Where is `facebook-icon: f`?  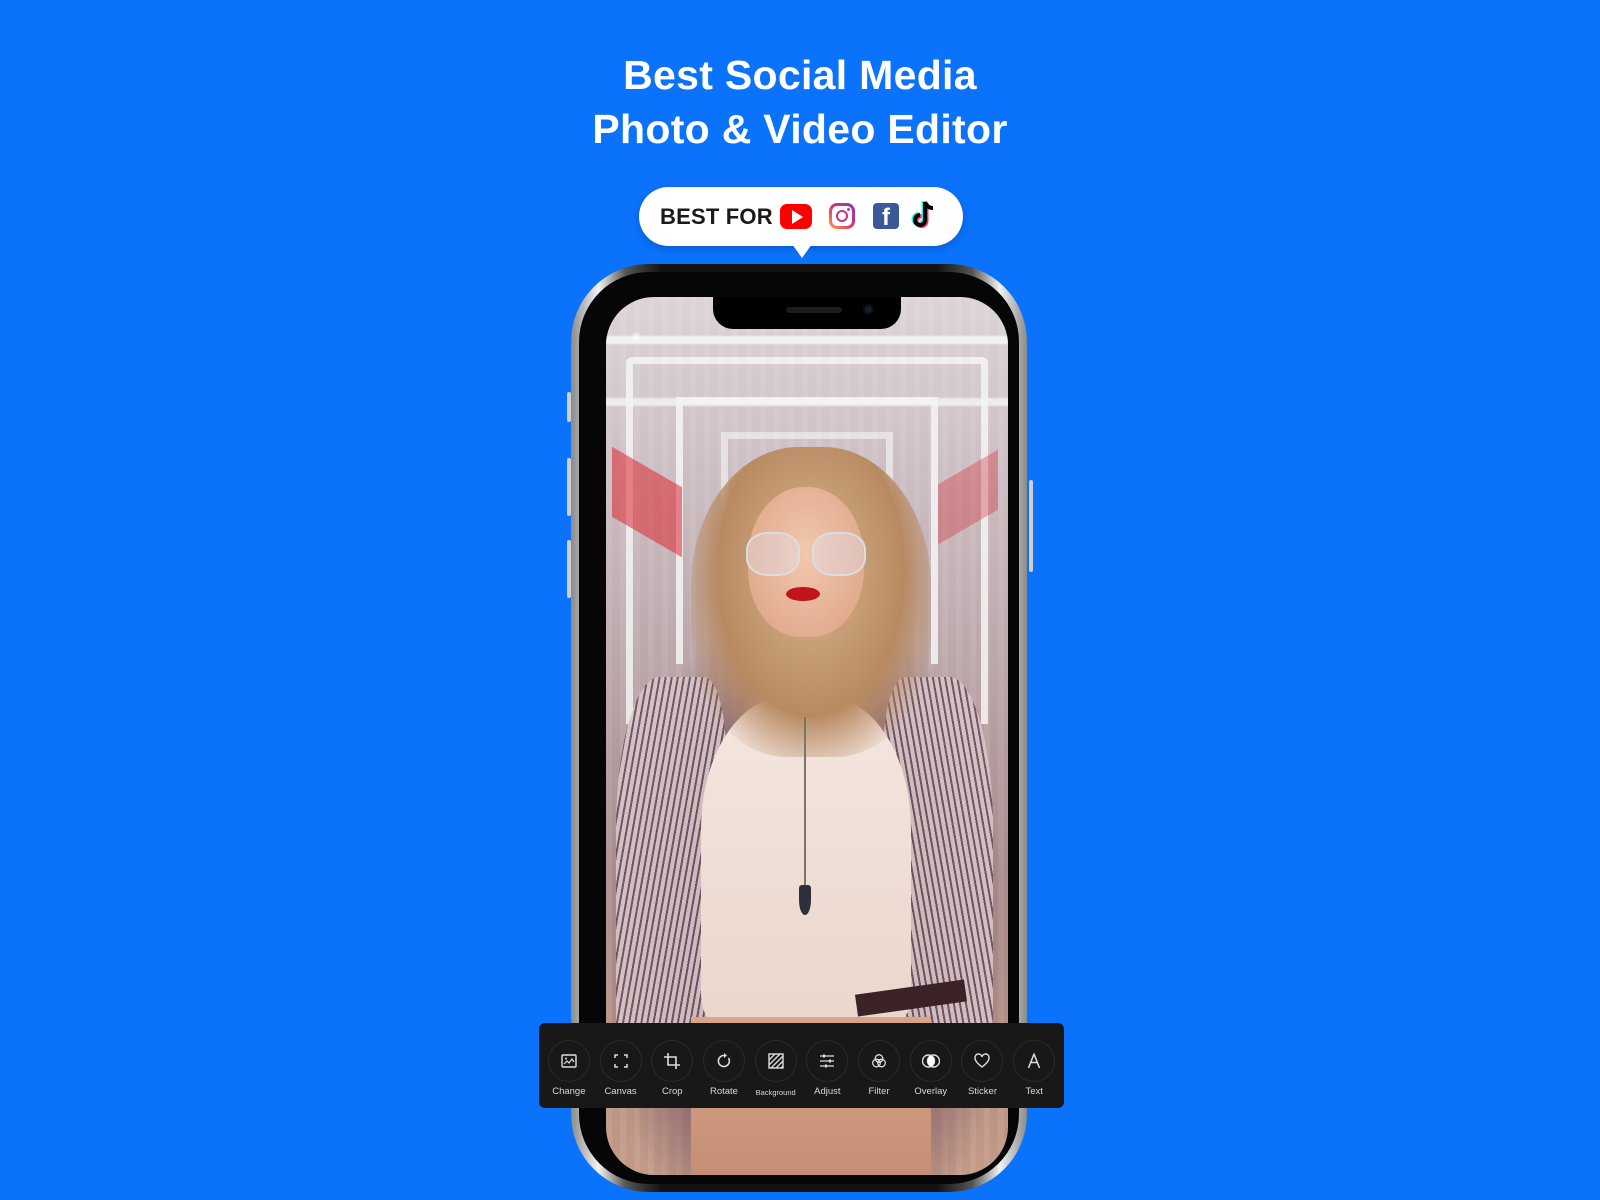
facebook-icon: f is located at coordinates (886, 216).